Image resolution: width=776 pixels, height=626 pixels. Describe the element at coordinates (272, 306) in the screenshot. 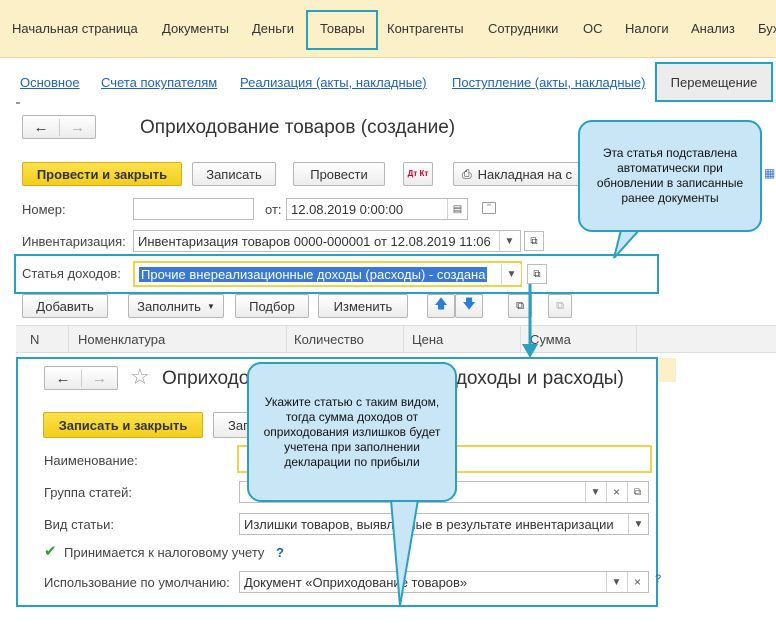

I see `select-button: Подбор` at that location.